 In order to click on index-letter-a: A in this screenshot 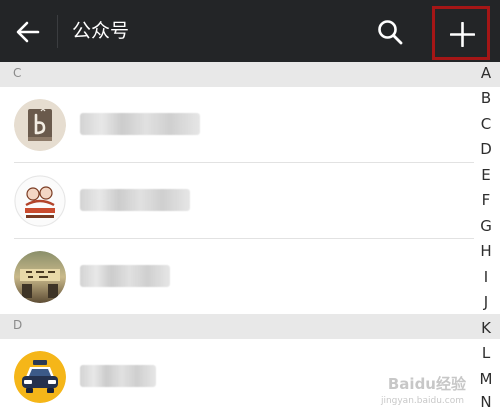, I will do `click(486, 73)`.